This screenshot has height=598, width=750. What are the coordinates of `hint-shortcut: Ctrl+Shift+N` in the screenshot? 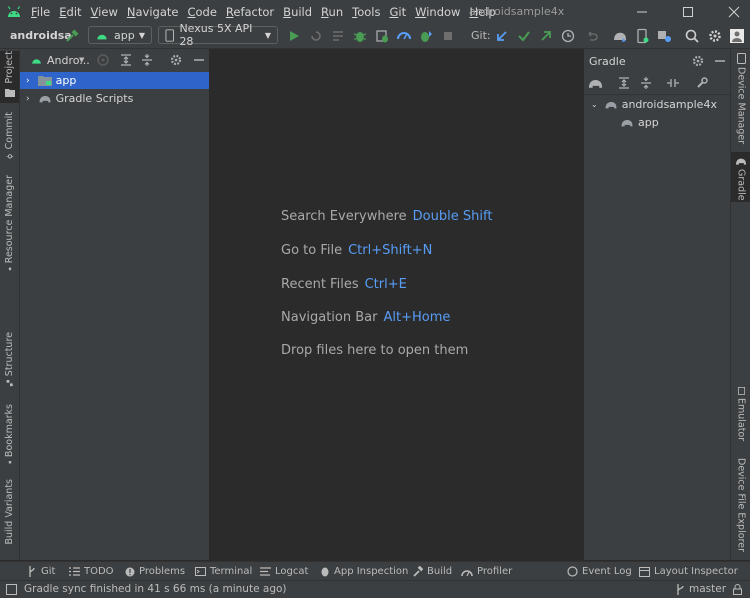 It's located at (390, 250).